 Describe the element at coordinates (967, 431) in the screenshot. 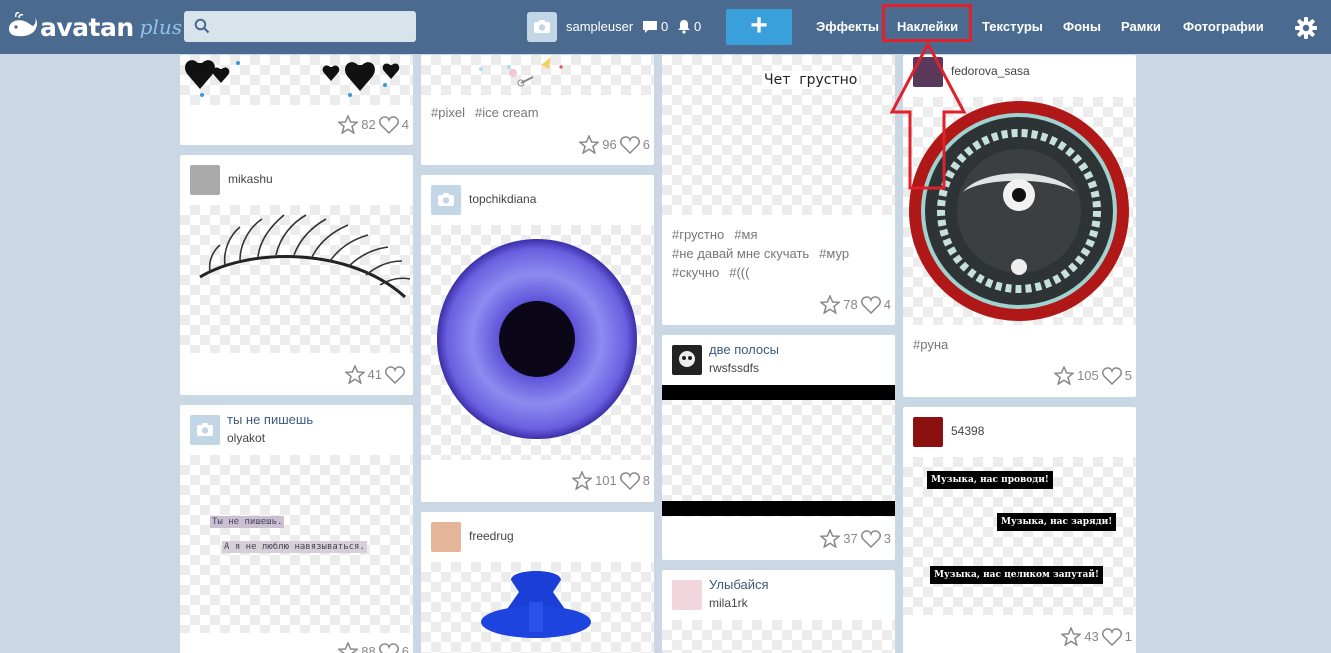

I see `card-username: 54398` at that location.